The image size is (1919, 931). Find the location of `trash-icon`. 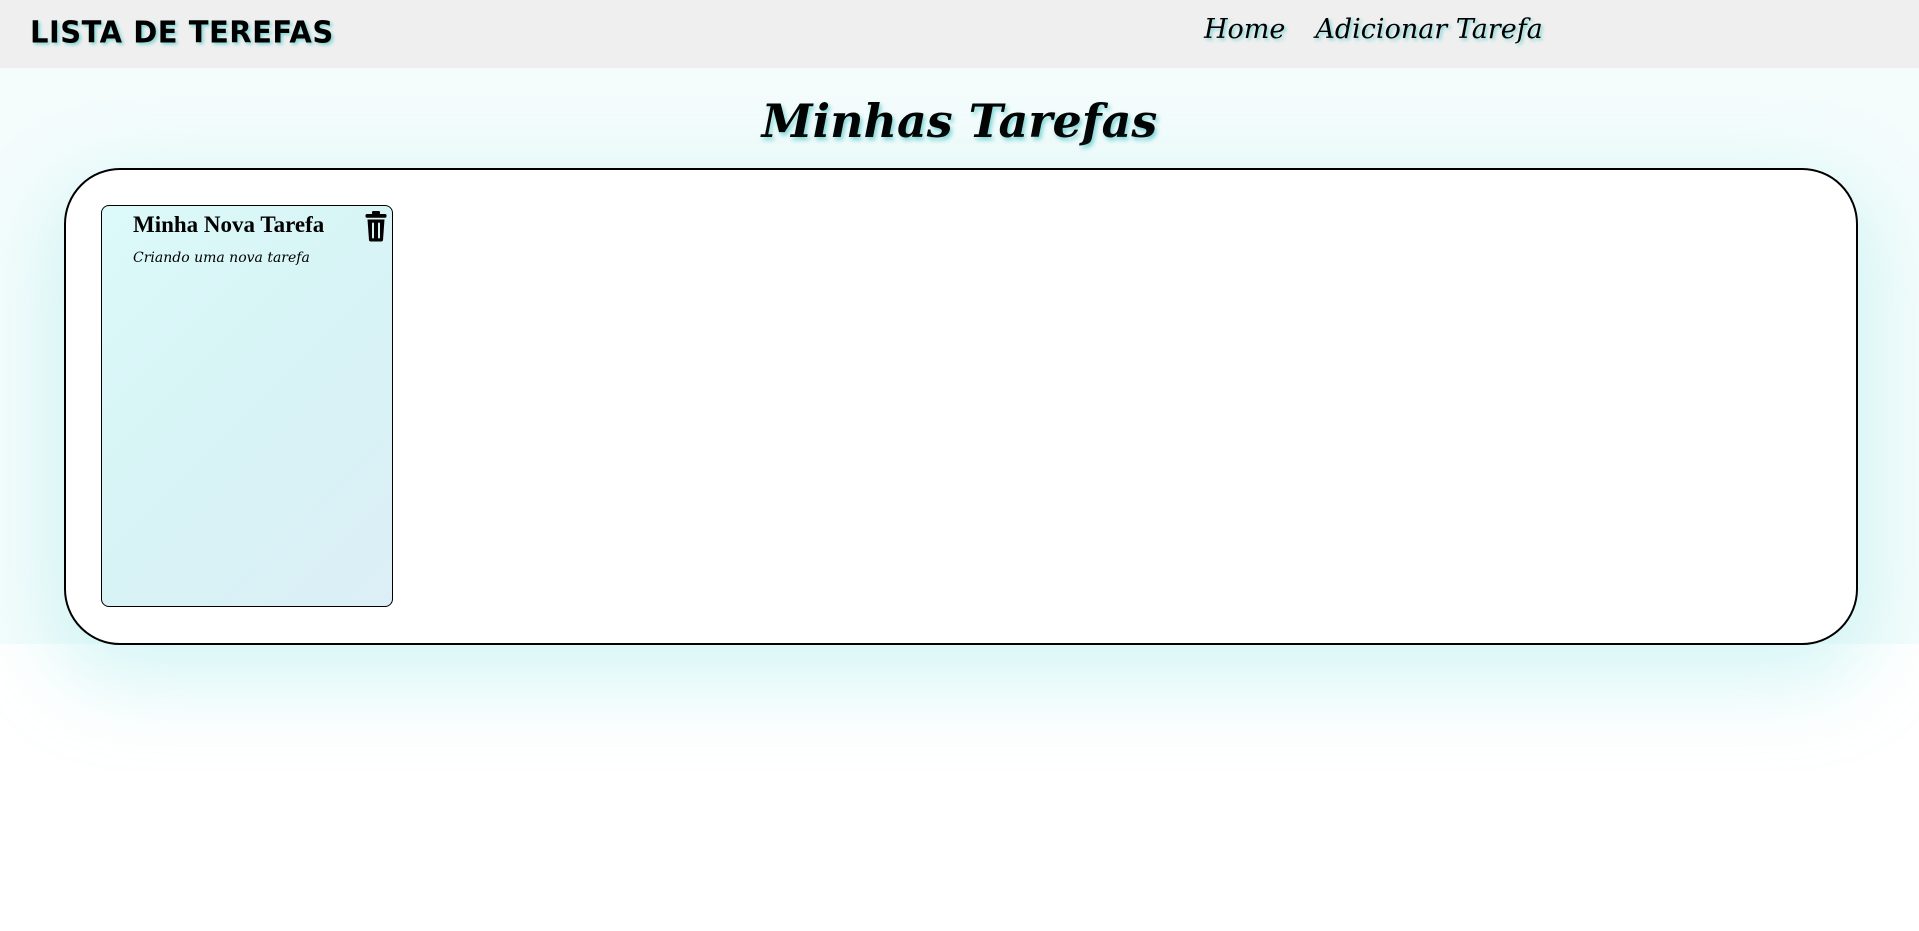

trash-icon is located at coordinates (376, 226).